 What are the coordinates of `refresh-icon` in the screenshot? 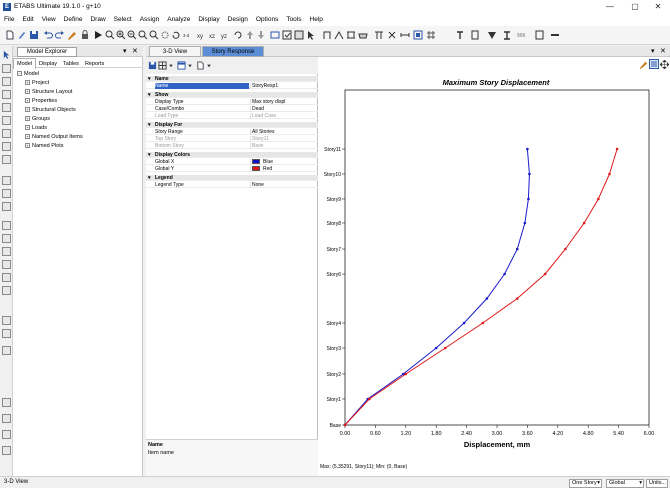 It's located at (176, 35).